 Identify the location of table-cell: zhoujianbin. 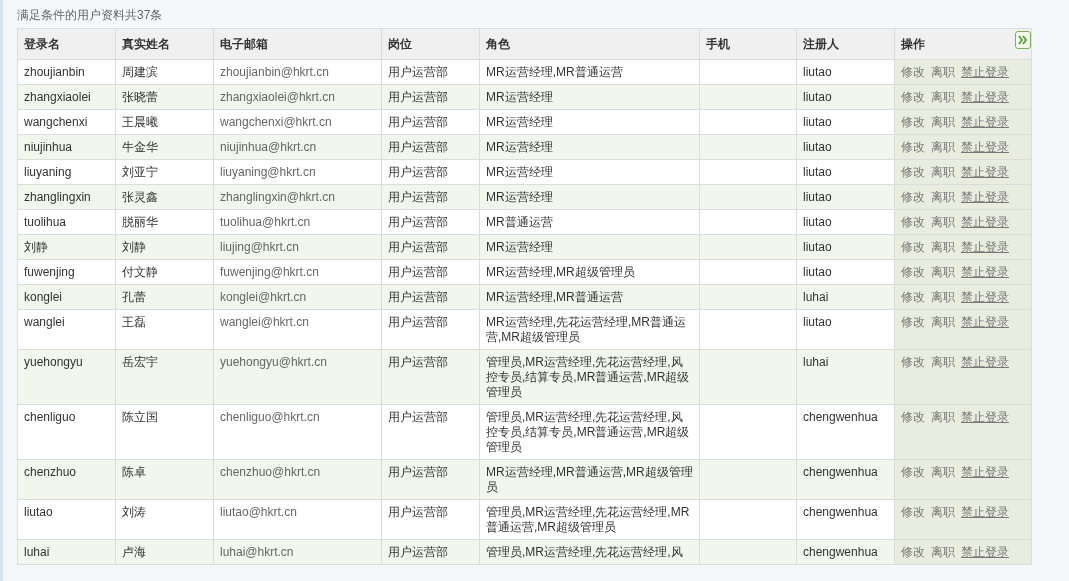
(54, 72).